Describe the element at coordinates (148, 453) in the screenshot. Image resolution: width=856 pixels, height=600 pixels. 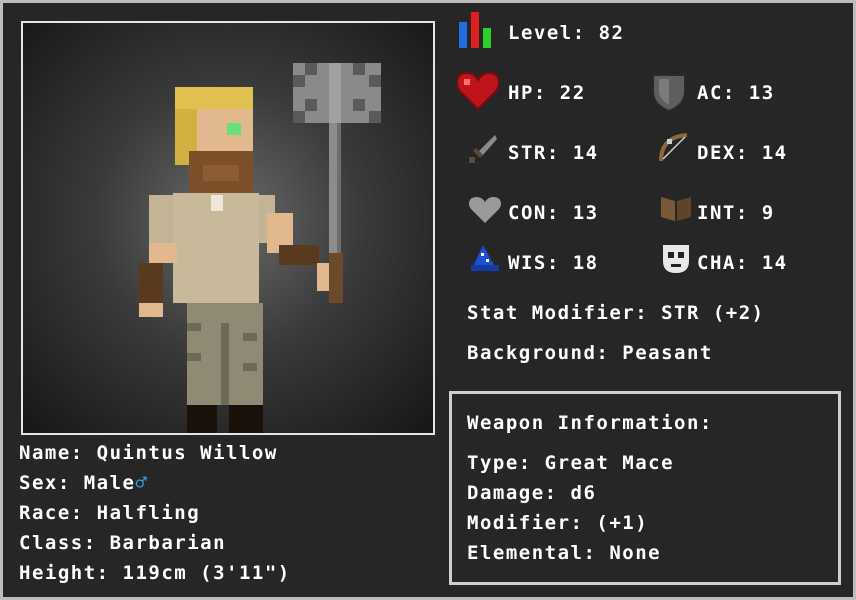
I see `character-name: Name: Quintus Willow` at that location.